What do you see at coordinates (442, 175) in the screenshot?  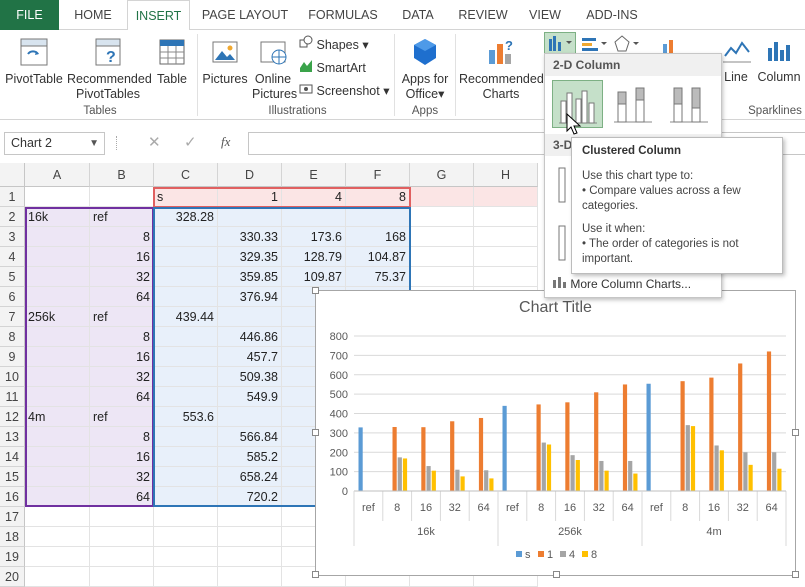 I see `column-header-g: G` at bounding box center [442, 175].